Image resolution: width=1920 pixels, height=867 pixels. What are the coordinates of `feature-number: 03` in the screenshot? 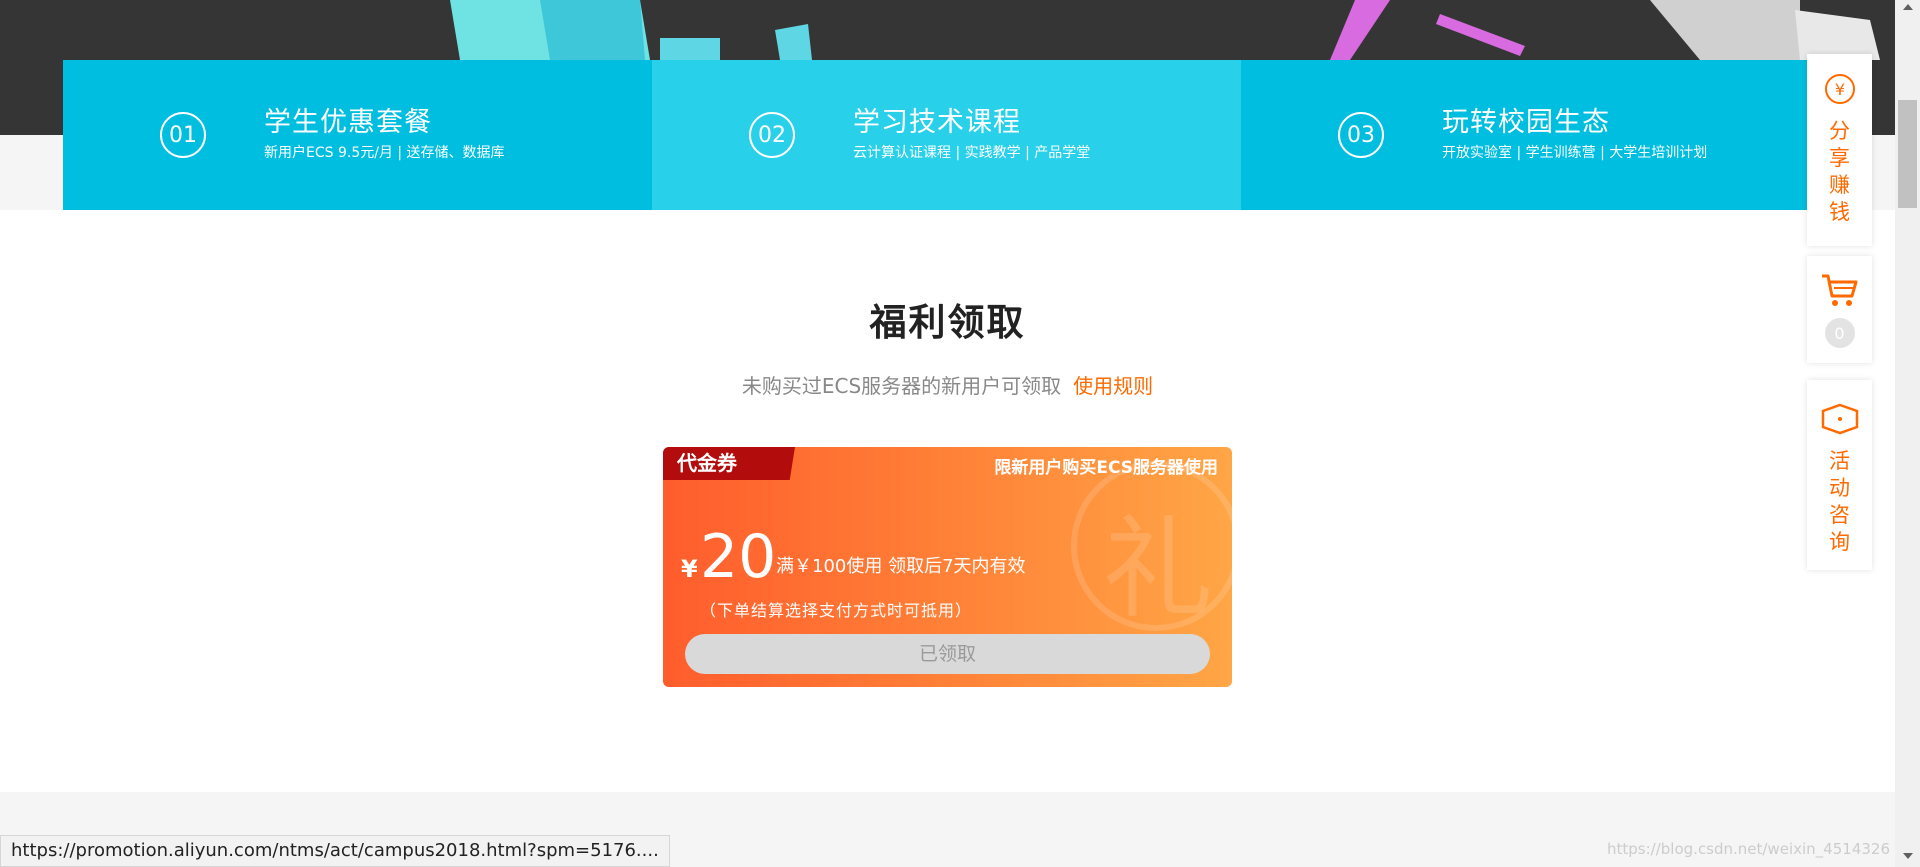 It's located at (1361, 135).